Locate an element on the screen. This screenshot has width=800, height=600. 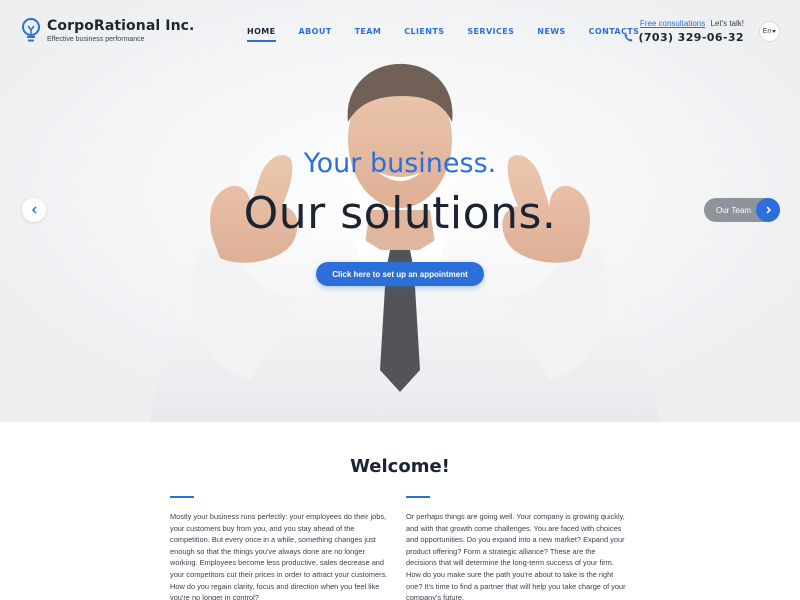
language-selector: En is located at coordinates (769, 31).